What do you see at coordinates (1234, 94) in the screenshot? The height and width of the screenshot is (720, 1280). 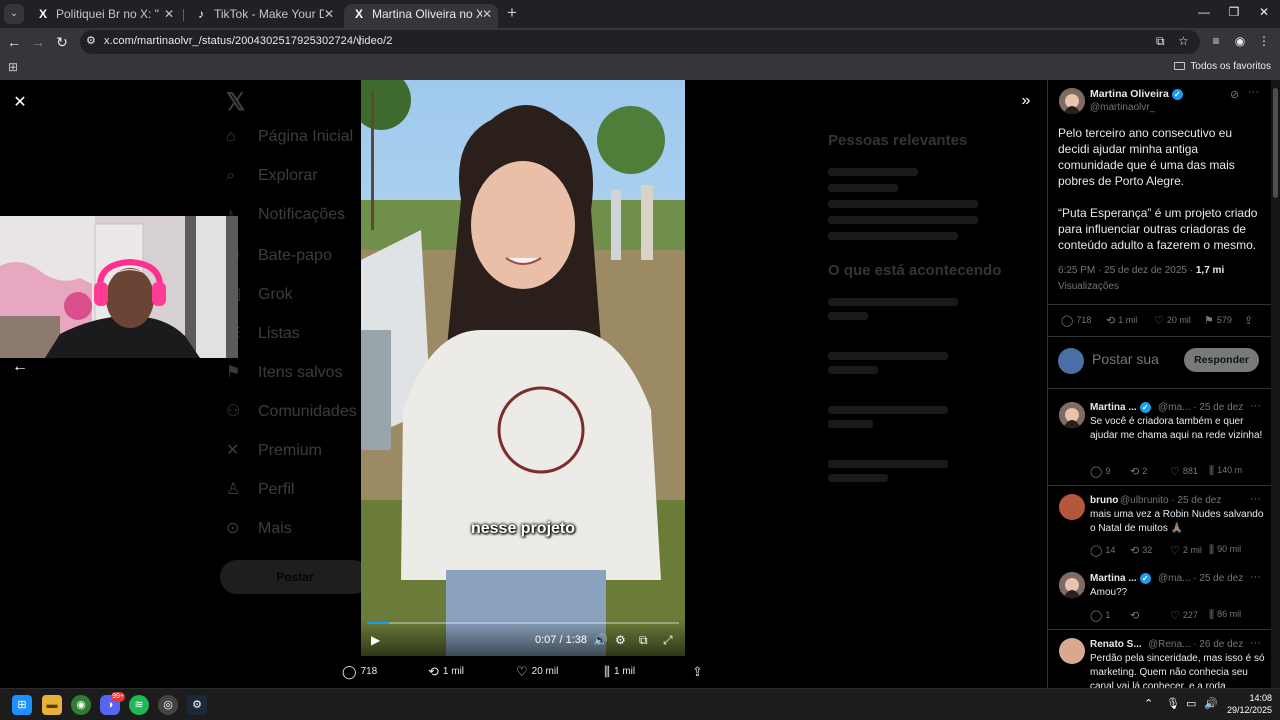 I see `grok-icon: ⊘` at bounding box center [1234, 94].